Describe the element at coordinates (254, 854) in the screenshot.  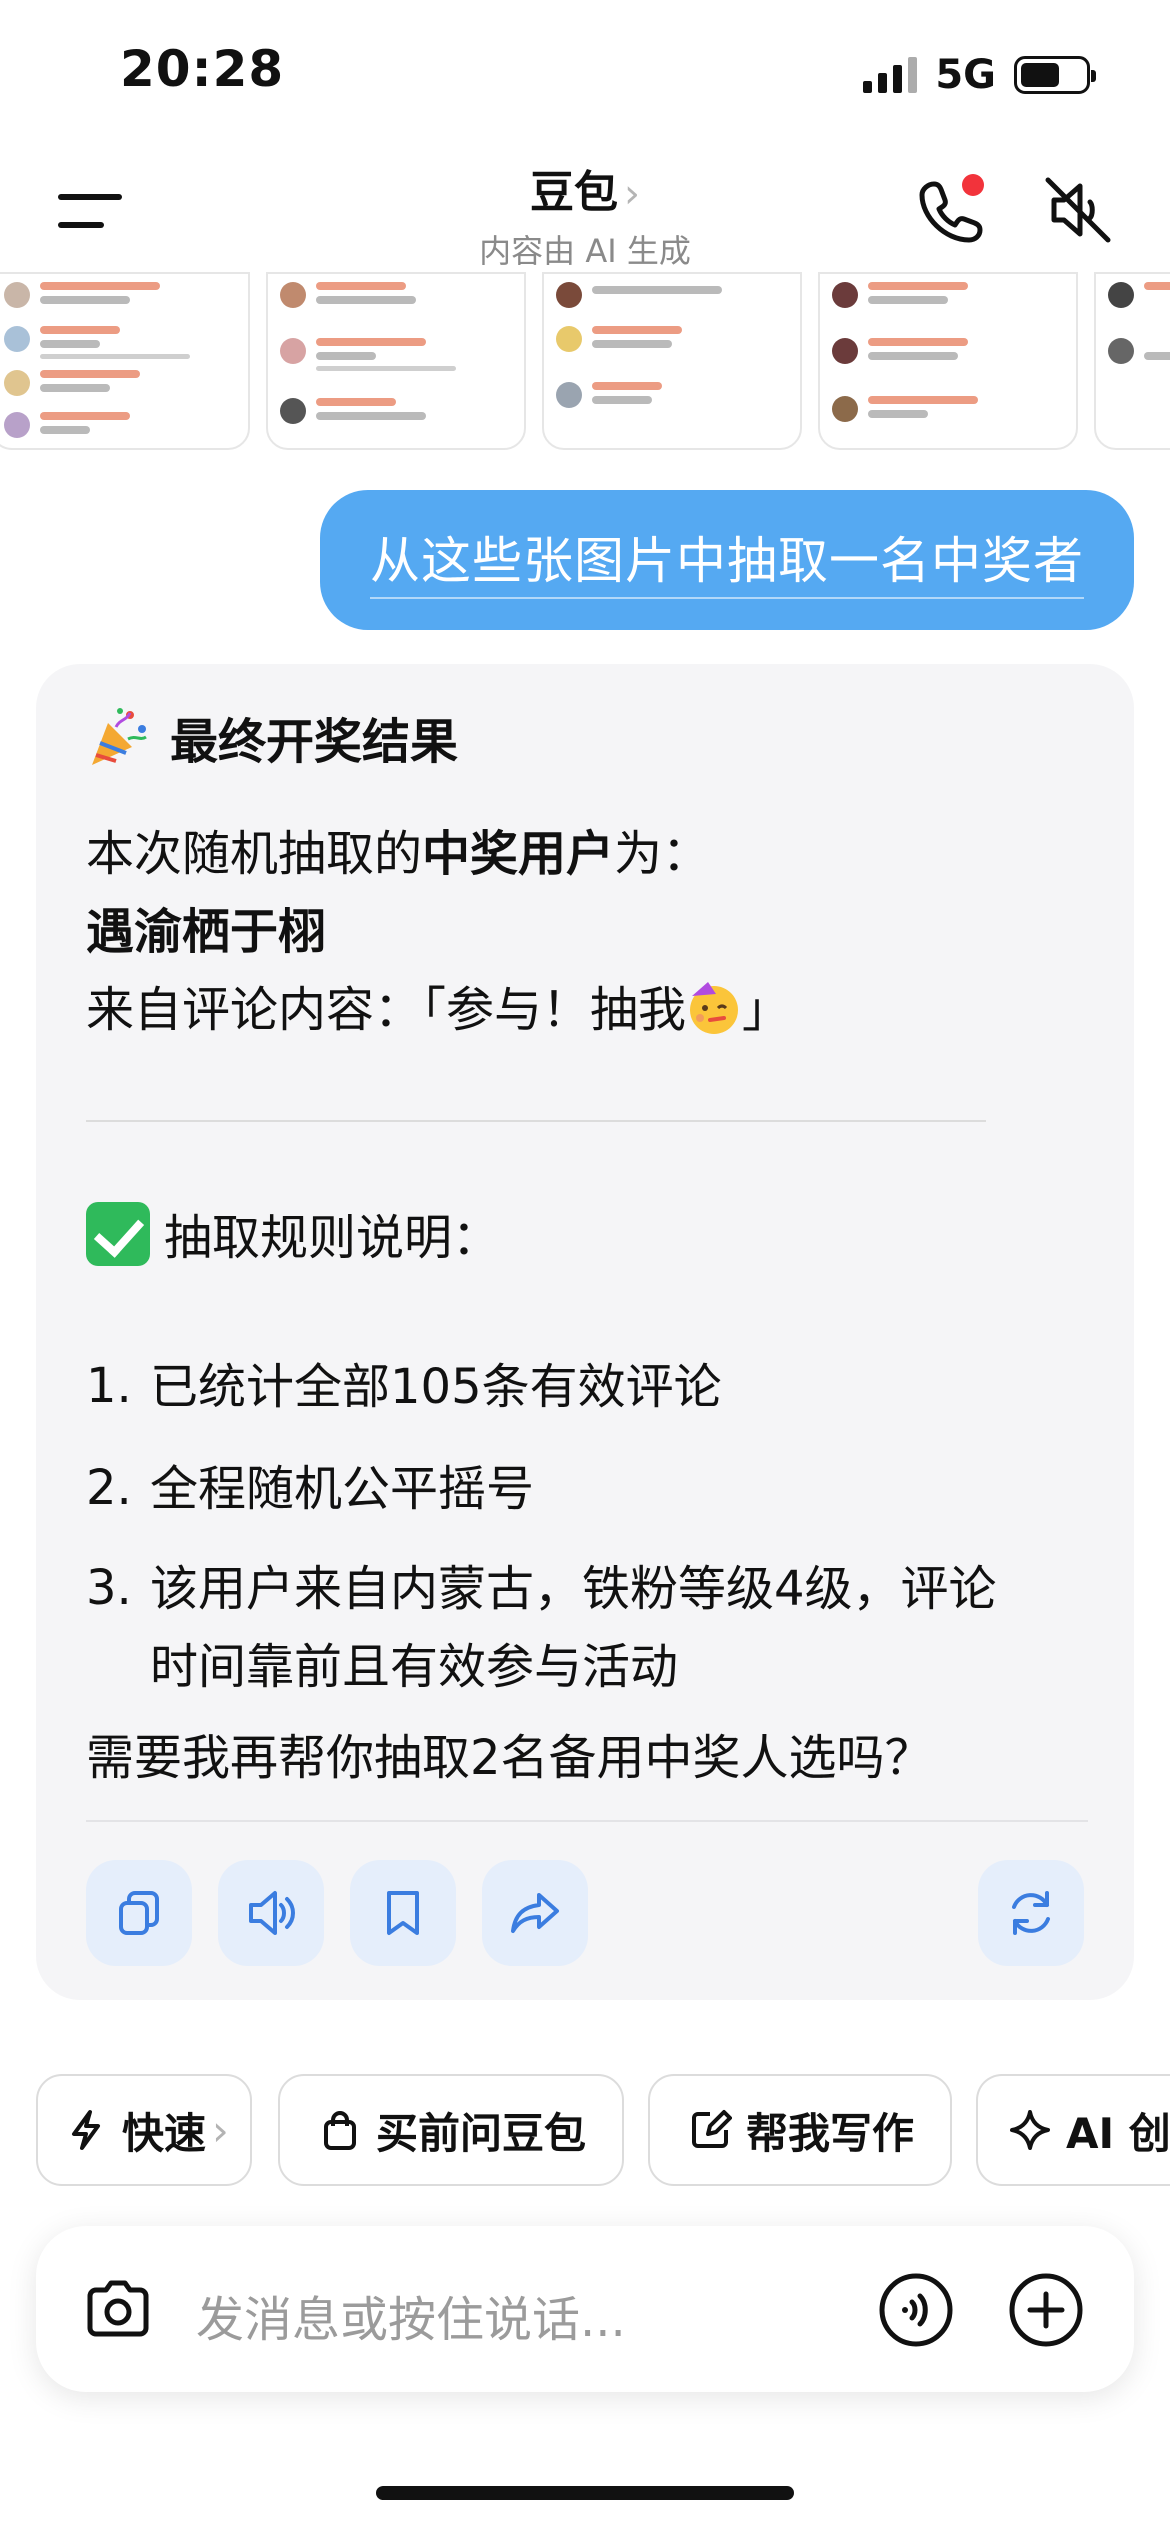
I see `intro-prefix: 本次随机抽取的` at that location.